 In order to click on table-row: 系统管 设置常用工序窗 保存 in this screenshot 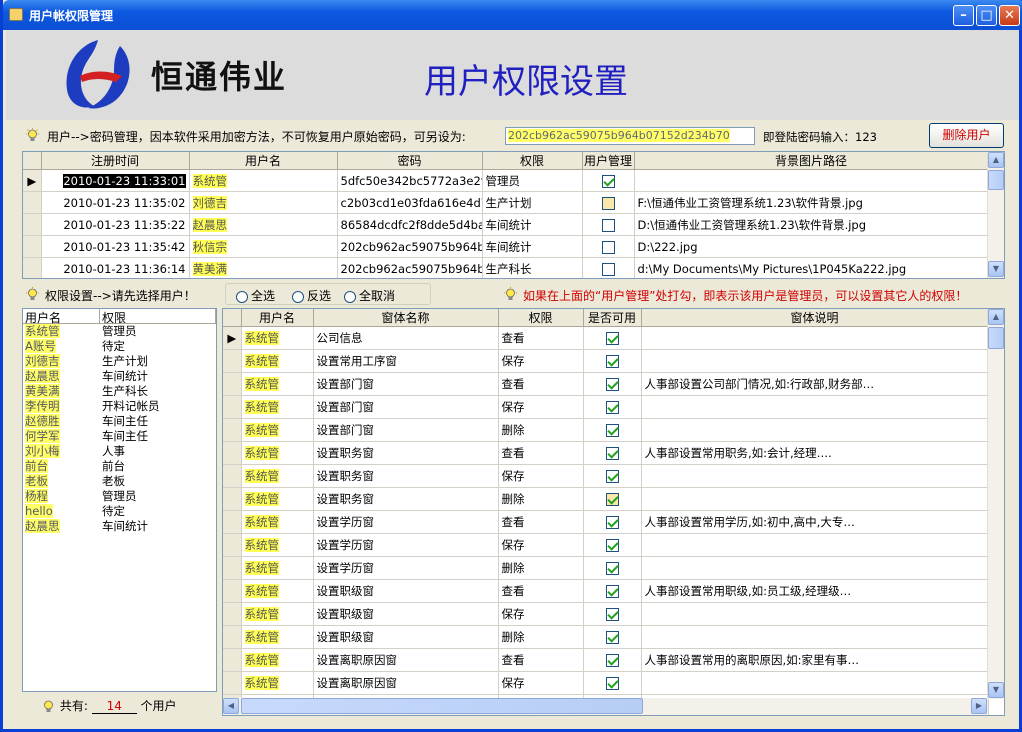, I will do `click(606, 361)`.